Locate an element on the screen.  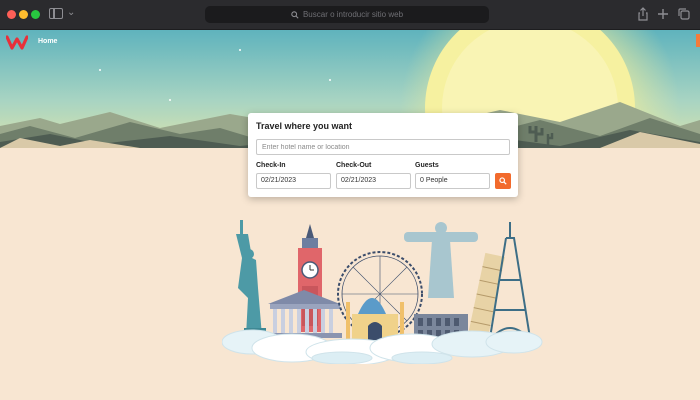
leaning-tower-of-pisa is located at coordinates (486, 296).